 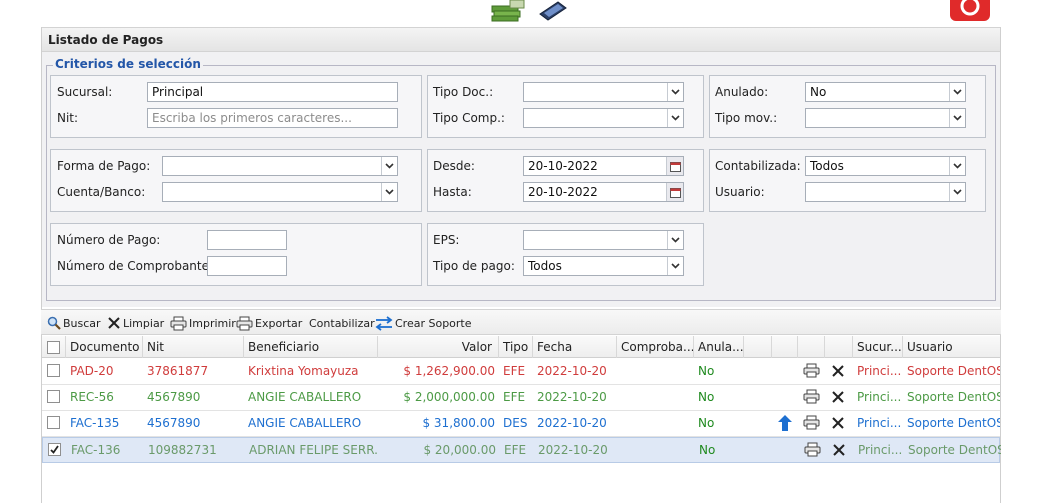 What do you see at coordinates (603, 266) in the screenshot?
I see `tipo-pago-select: Todos` at bounding box center [603, 266].